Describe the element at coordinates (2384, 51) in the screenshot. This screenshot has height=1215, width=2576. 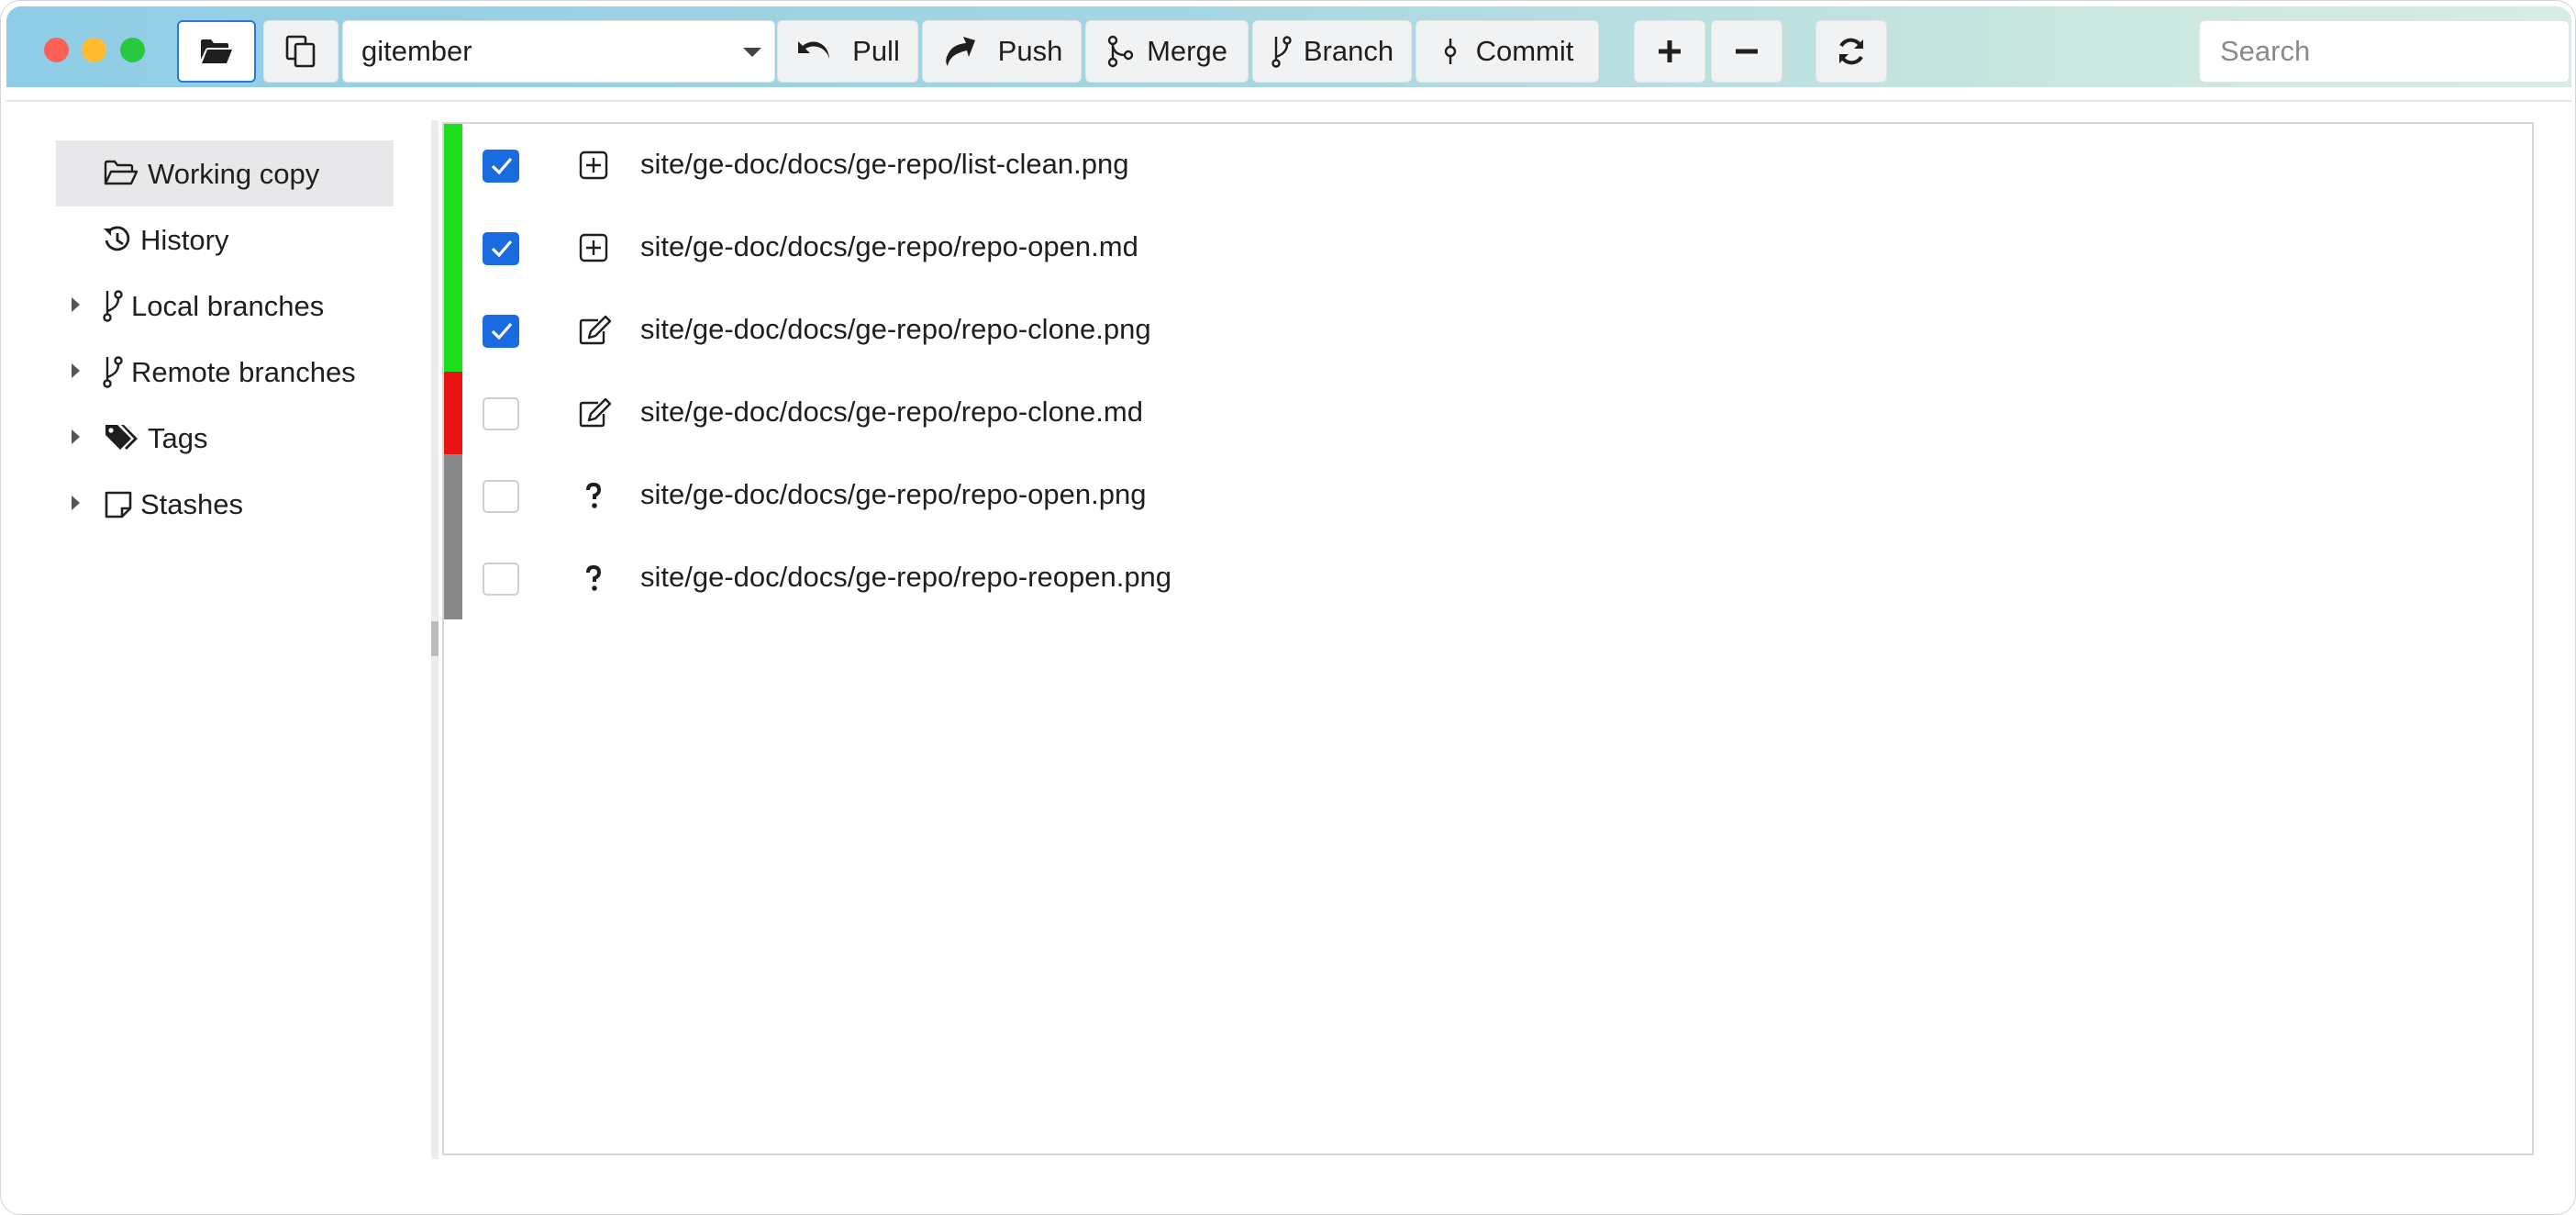
I see `search-input` at that location.